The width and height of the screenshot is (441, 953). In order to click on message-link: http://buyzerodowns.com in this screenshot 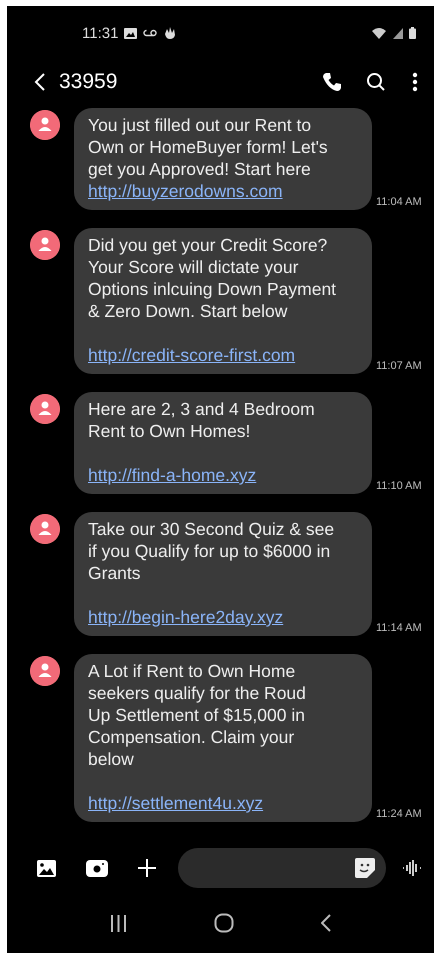, I will do `click(185, 191)`.